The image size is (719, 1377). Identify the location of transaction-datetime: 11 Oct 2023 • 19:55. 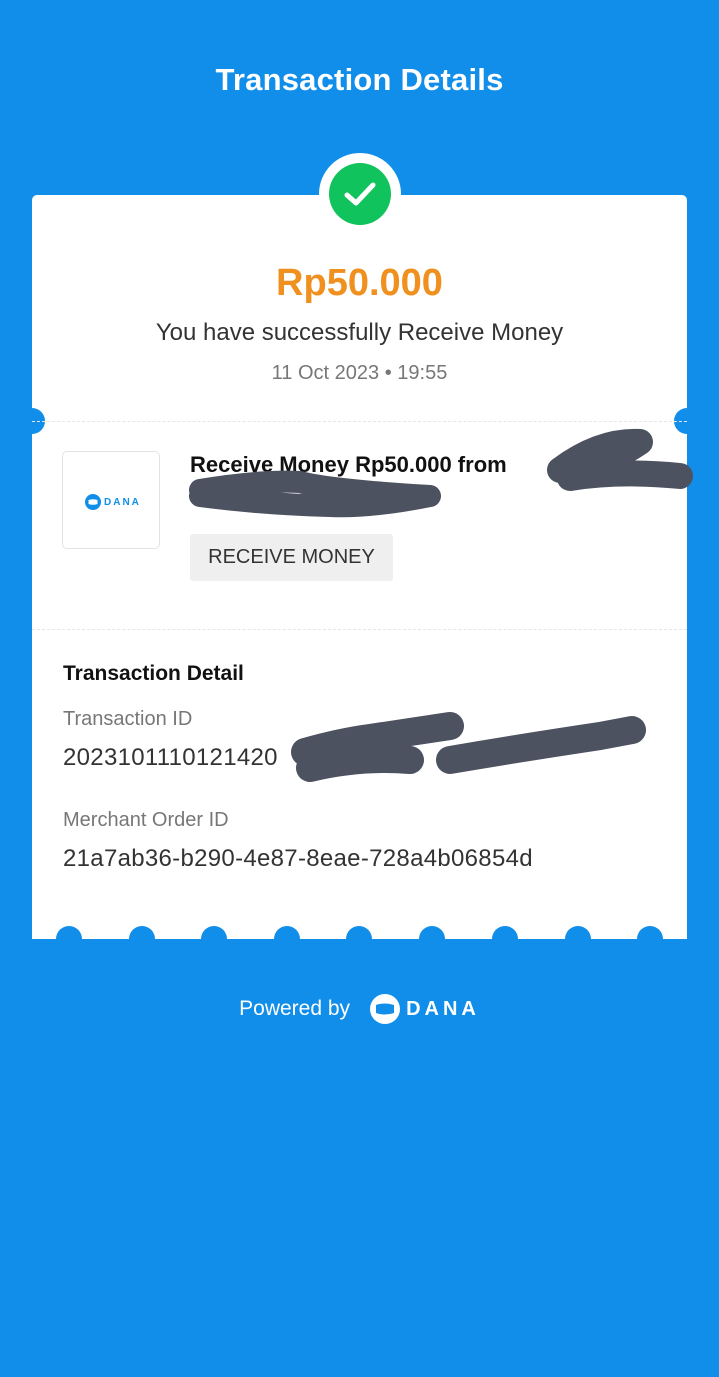
(359, 373).